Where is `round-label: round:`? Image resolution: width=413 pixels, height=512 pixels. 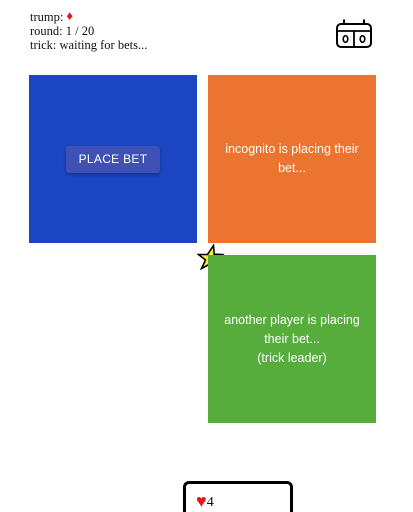
round-label: round: is located at coordinates (46, 31).